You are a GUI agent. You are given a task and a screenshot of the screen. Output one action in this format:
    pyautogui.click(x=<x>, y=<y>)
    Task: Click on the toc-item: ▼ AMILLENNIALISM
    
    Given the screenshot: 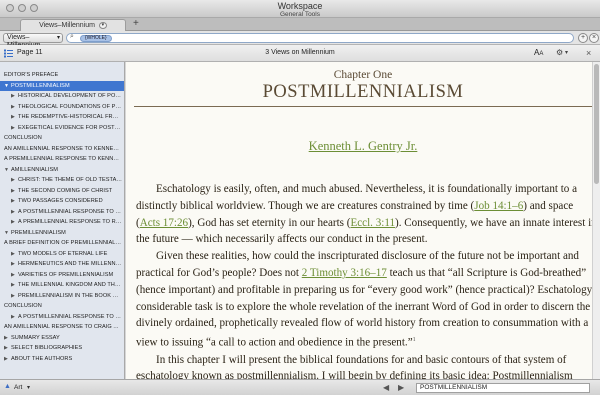 What is the action you would take?
    pyautogui.click(x=62, y=170)
    